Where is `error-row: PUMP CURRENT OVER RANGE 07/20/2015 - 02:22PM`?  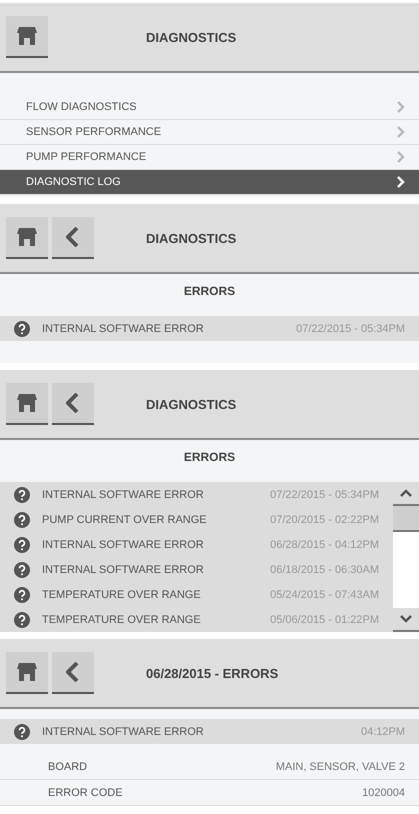 error-row: PUMP CURRENT OVER RANGE 07/20/2015 - 02:22PM is located at coordinates (196, 519).